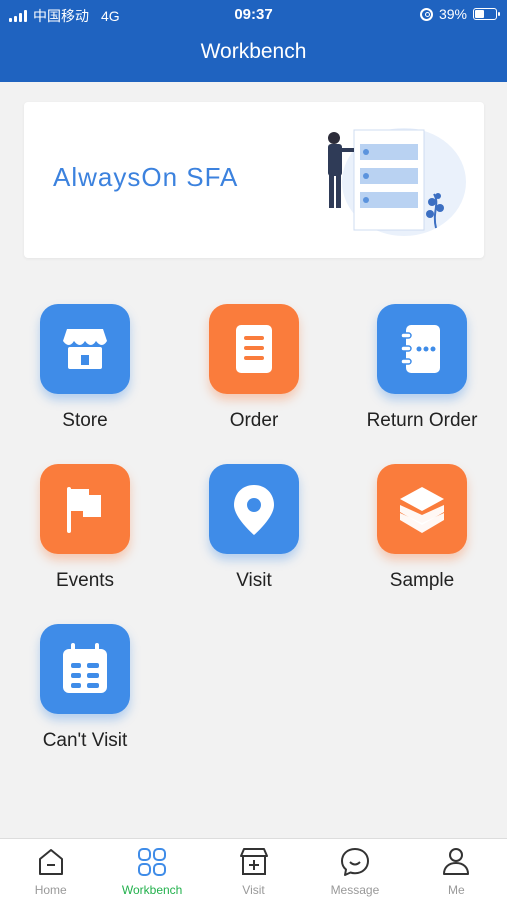 The height and width of the screenshot is (900, 507). I want to click on presentation-illustration, so click(397, 182).